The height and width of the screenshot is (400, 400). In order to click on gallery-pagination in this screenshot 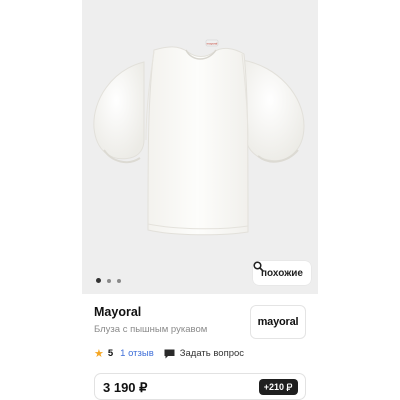, I will do `click(108, 280)`.